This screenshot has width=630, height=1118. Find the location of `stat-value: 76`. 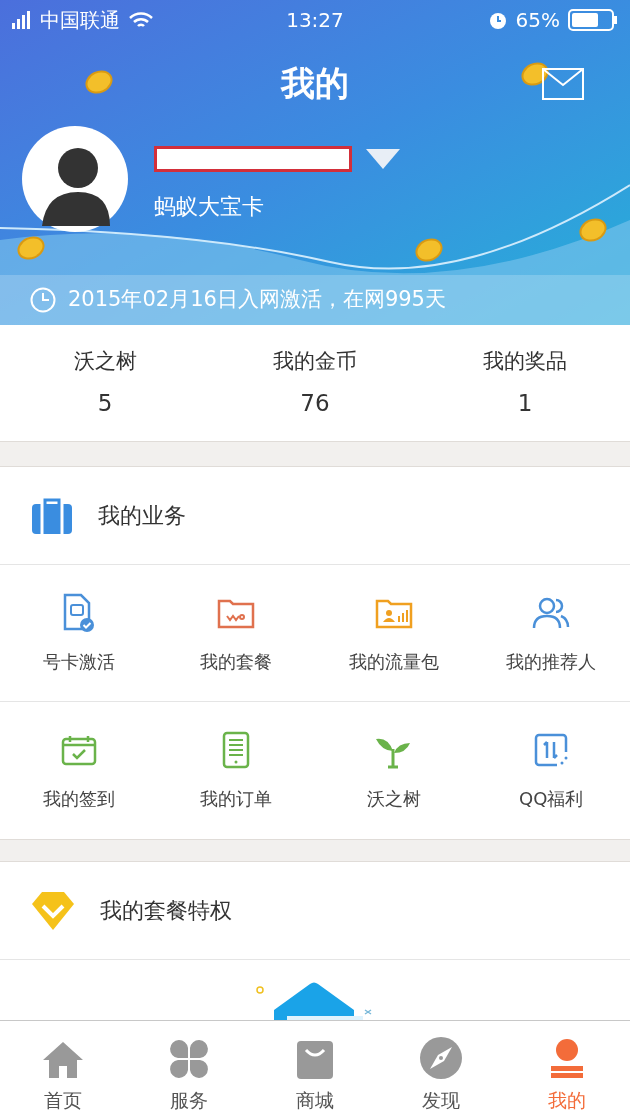

stat-value: 76 is located at coordinates (315, 402).